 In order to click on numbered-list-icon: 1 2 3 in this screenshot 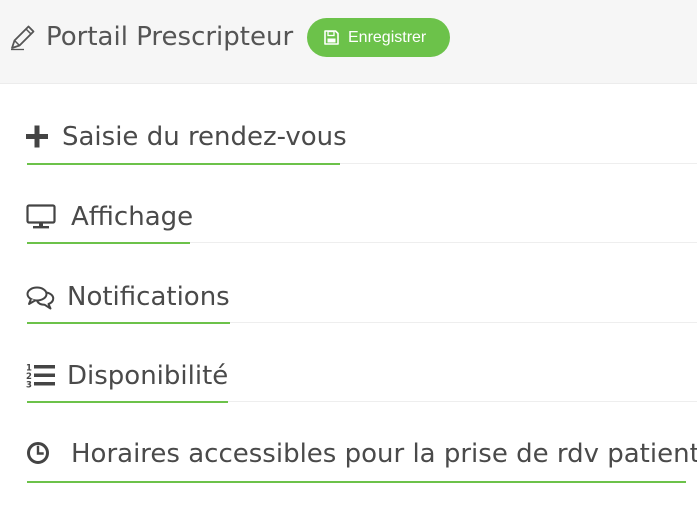, I will do `click(40, 376)`.